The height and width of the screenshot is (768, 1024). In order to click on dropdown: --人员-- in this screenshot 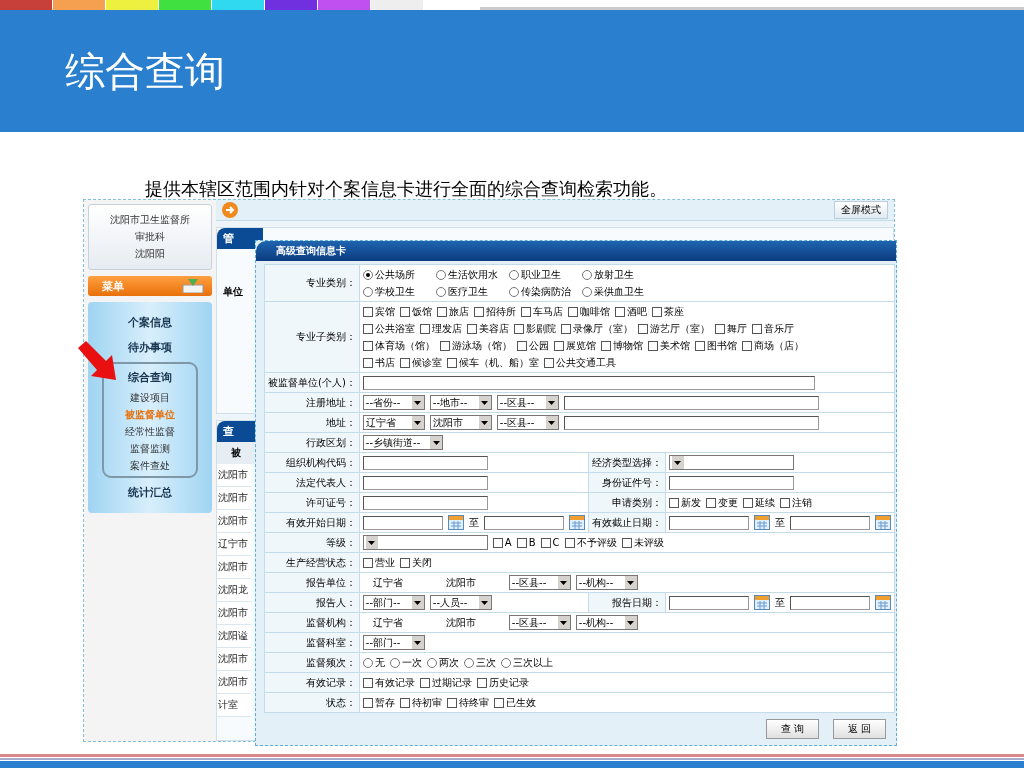, I will do `click(460, 602)`.